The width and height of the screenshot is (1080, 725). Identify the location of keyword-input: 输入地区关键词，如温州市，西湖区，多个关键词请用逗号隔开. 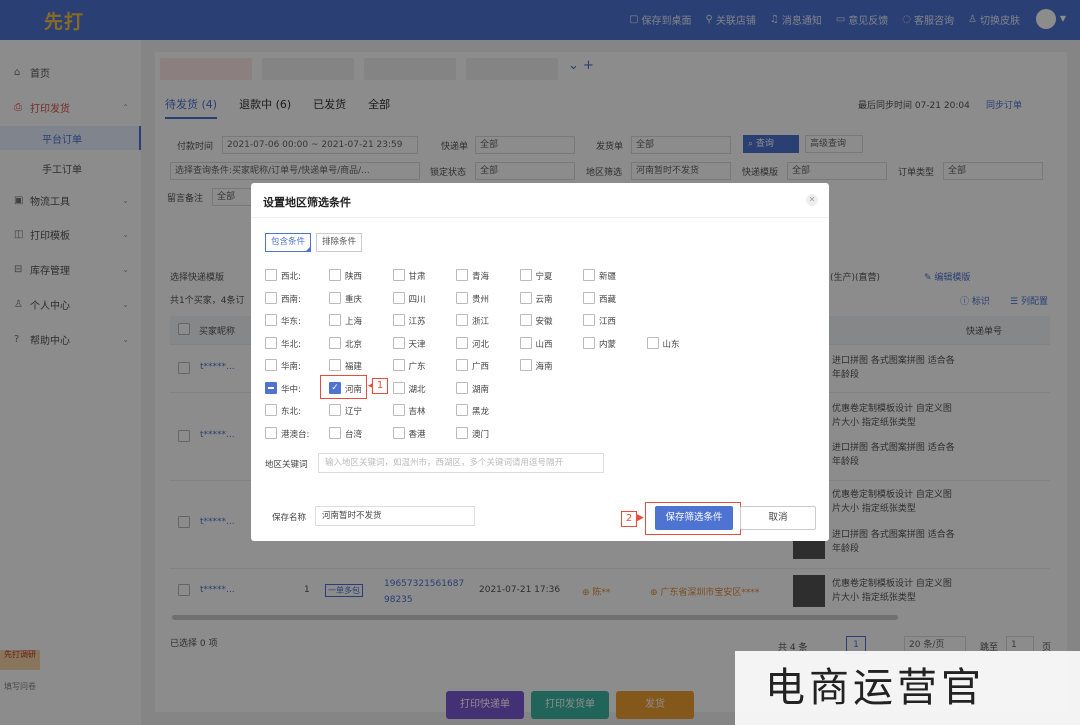
(461, 463).